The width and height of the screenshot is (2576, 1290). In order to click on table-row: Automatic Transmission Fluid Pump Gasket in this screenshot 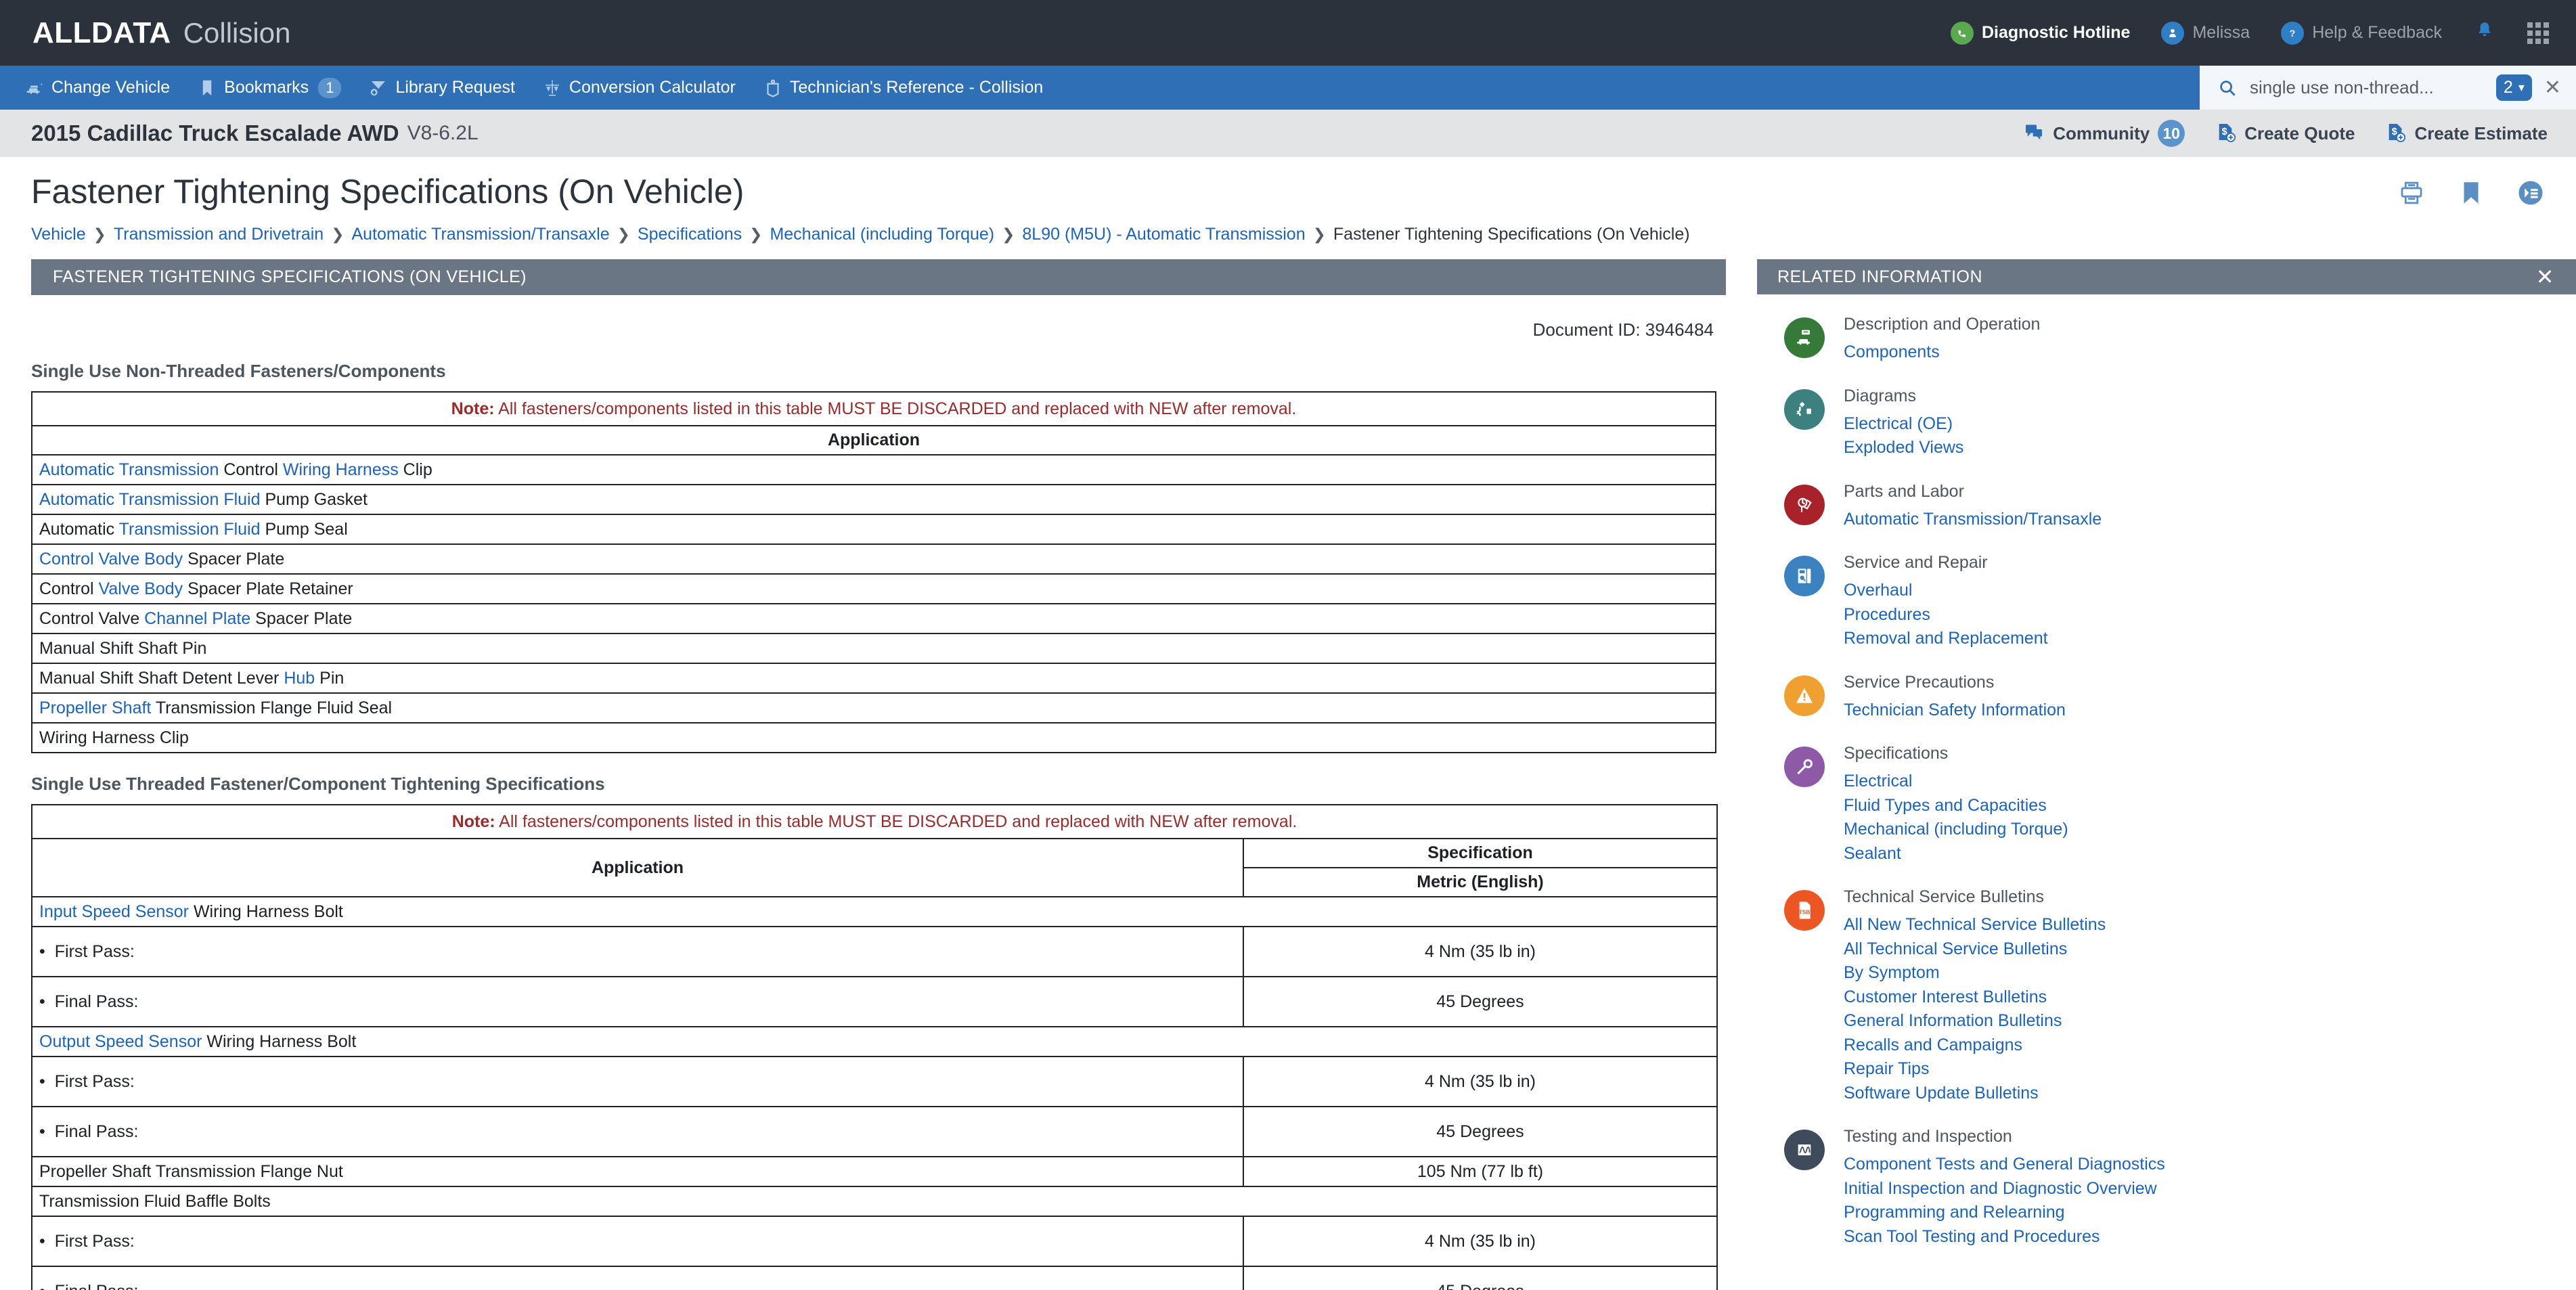, I will do `click(873, 500)`.